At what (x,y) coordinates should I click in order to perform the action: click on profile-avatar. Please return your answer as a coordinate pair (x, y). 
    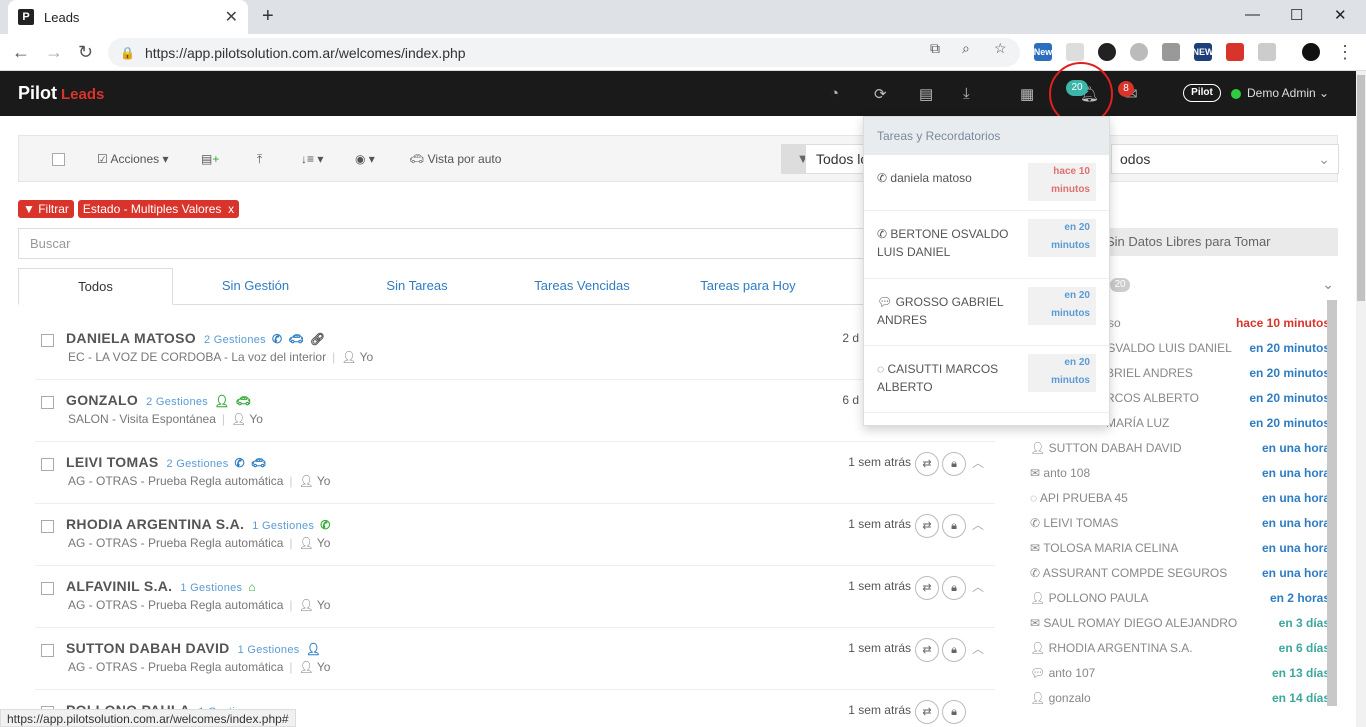
    Looking at the image, I should click on (1311, 52).